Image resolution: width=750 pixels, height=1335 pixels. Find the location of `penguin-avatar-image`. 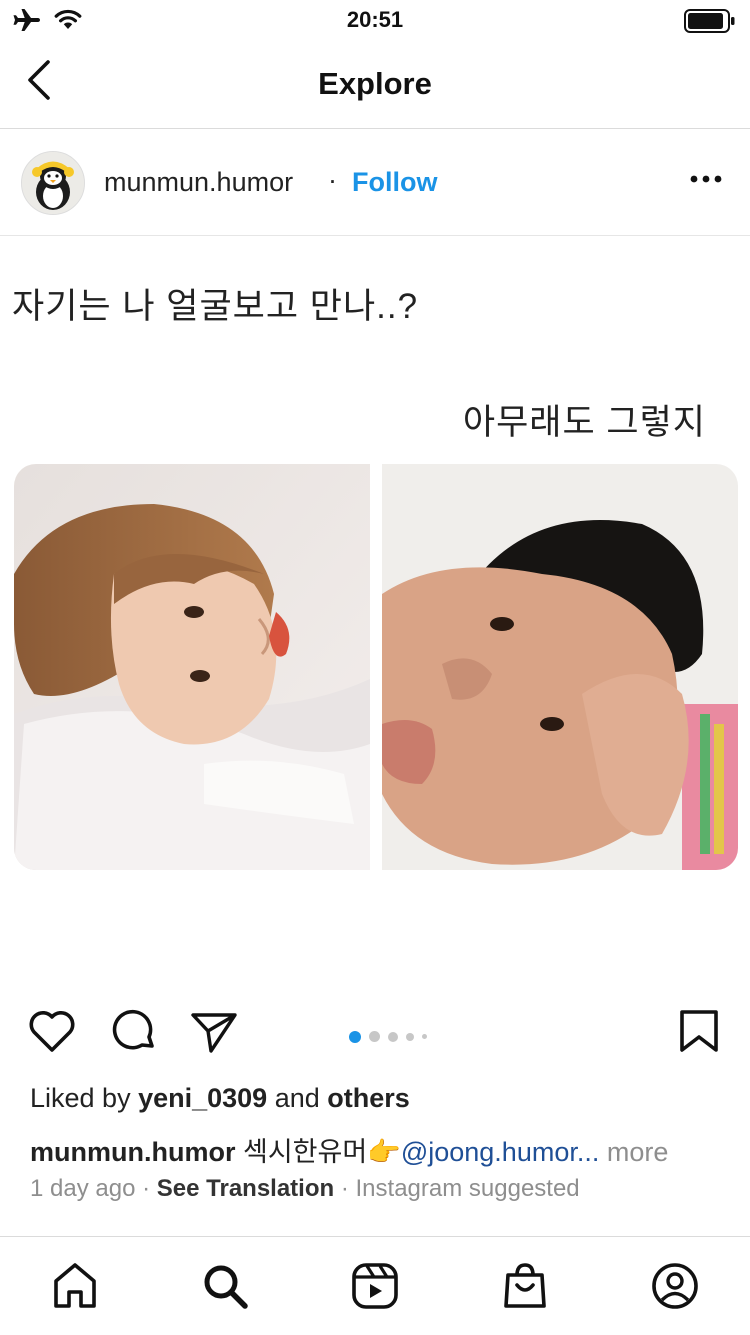

penguin-avatar-image is located at coordinates (53, 183).